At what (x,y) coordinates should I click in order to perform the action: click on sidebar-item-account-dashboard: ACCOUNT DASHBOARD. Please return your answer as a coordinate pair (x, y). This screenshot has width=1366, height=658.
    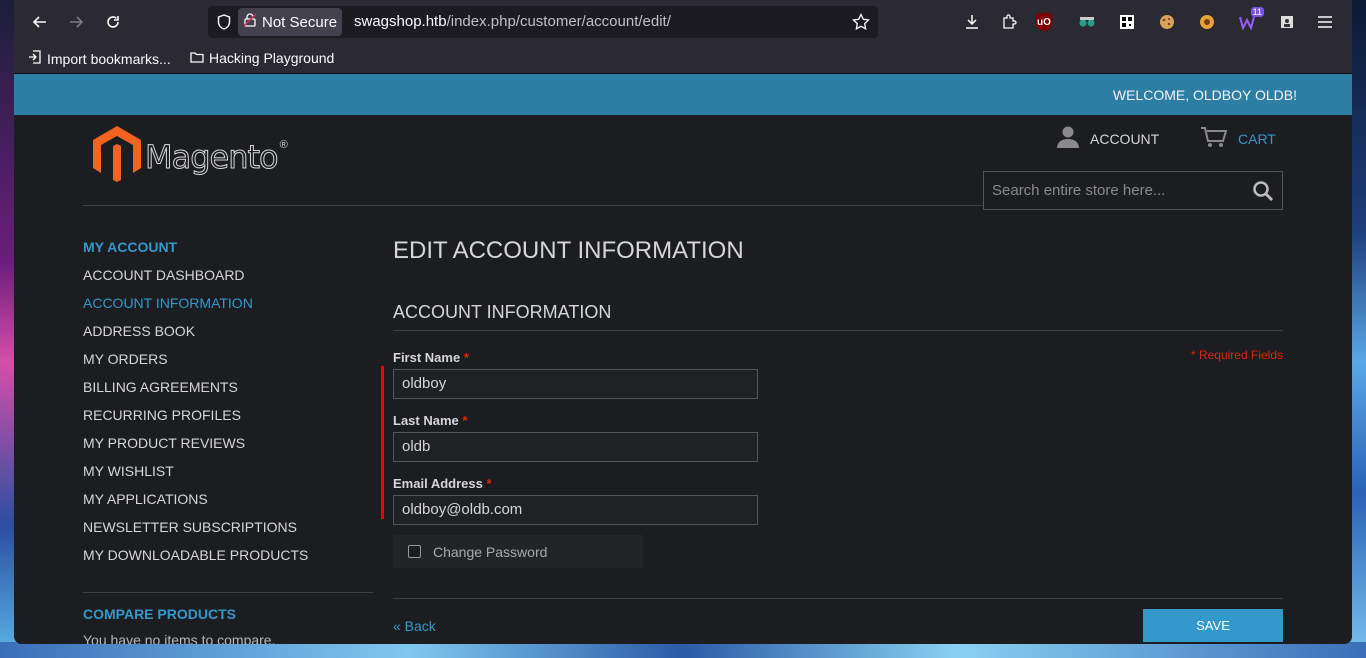
    Looking at the image, I should click on (228, 281).